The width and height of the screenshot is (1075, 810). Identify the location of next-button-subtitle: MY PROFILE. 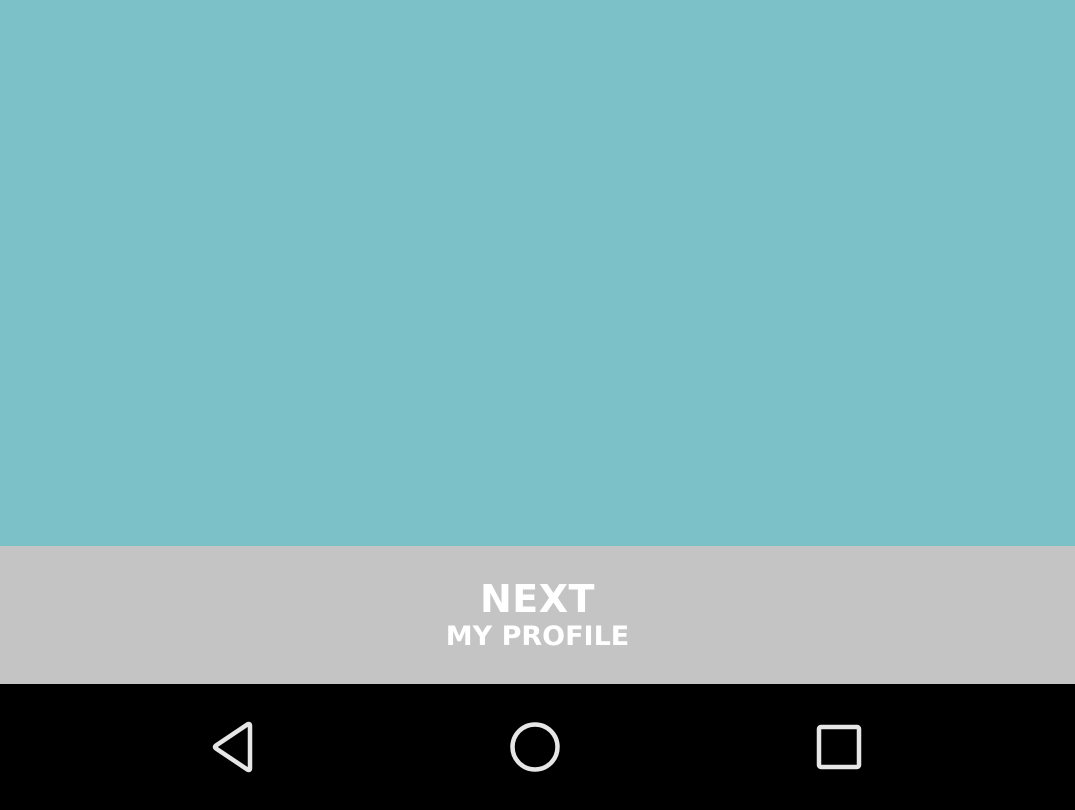
(537, 636).